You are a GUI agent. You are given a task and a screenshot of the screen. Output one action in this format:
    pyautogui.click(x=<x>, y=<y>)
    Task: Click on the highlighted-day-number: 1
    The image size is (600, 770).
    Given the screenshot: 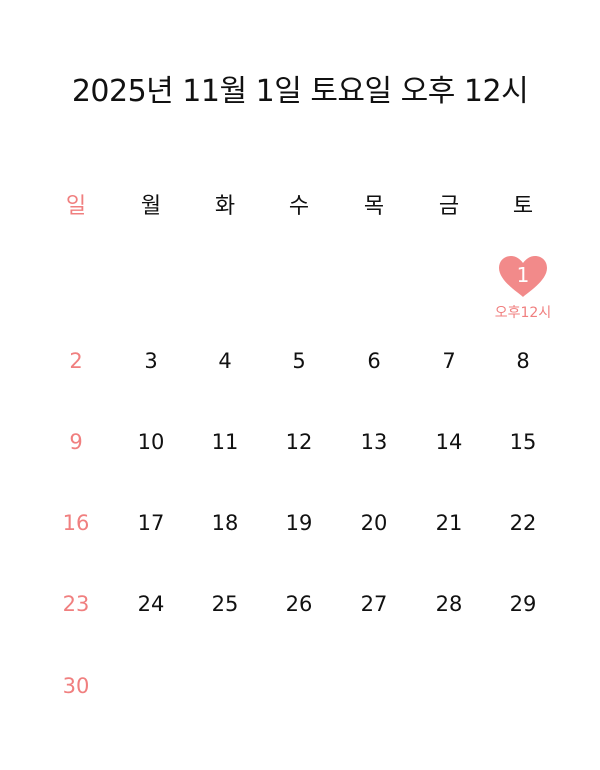 What is the action you would take?
    pyautogui.click(x=523, y=275)
    